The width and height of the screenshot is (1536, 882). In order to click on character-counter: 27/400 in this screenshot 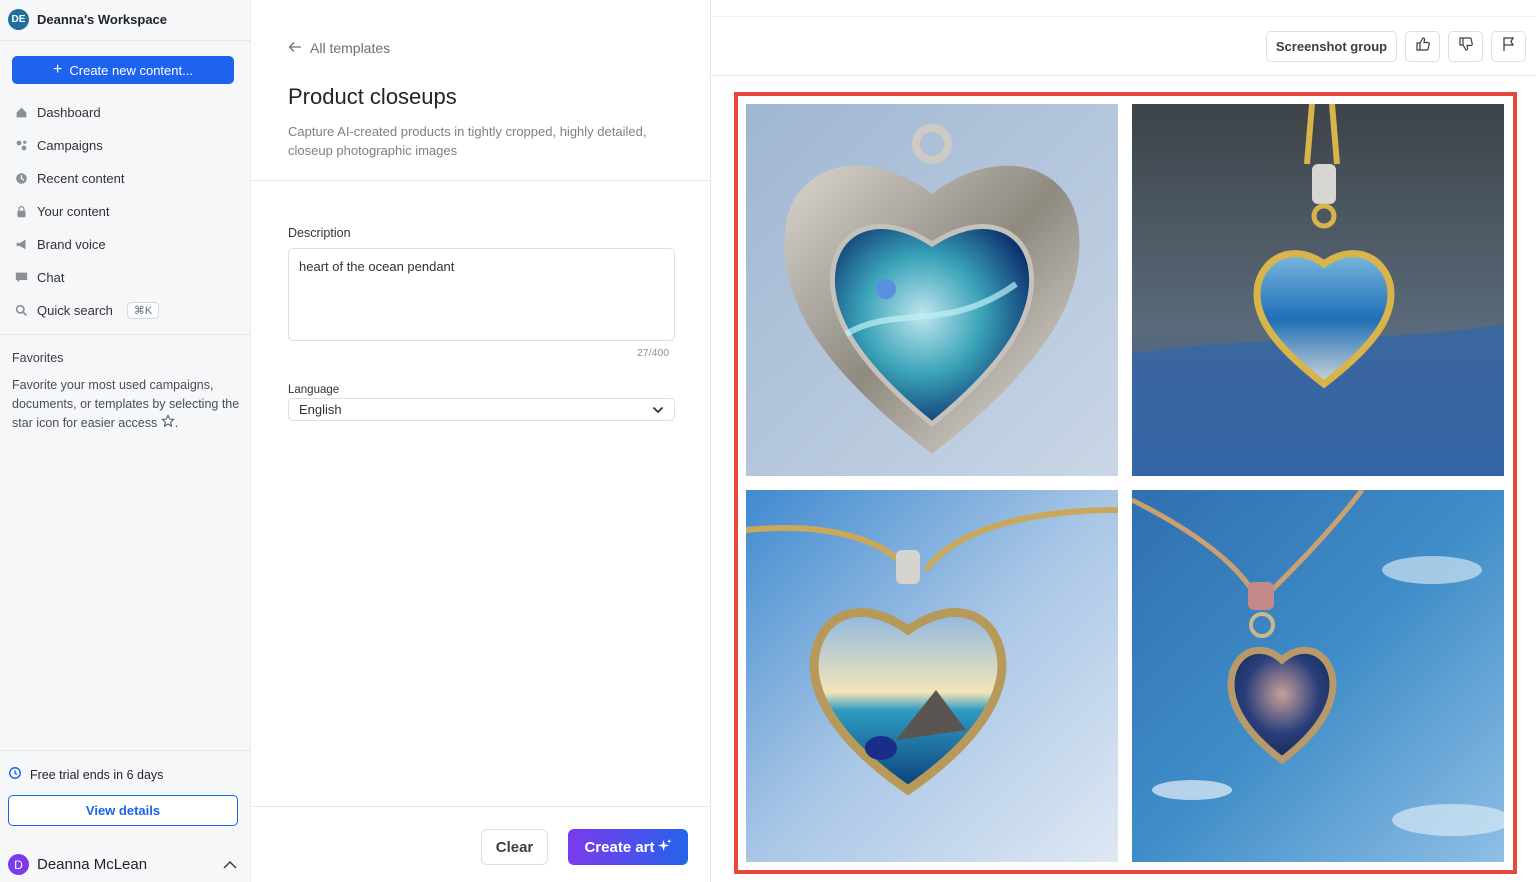, I will do `click(653, 353)`.